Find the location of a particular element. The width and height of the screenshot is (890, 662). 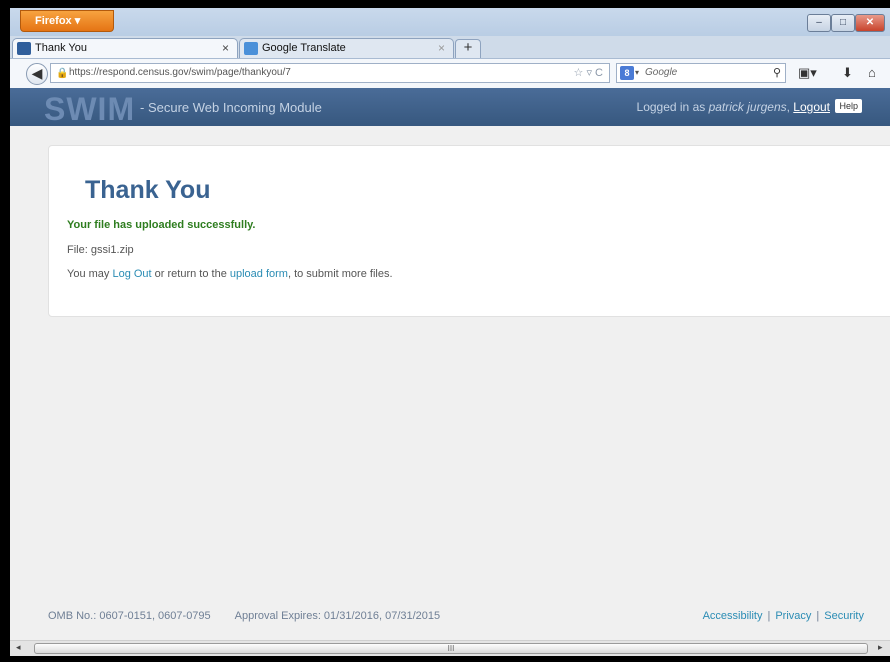

firefox-menu-button: Firefox ▾ is located at coordinates (67, 21).